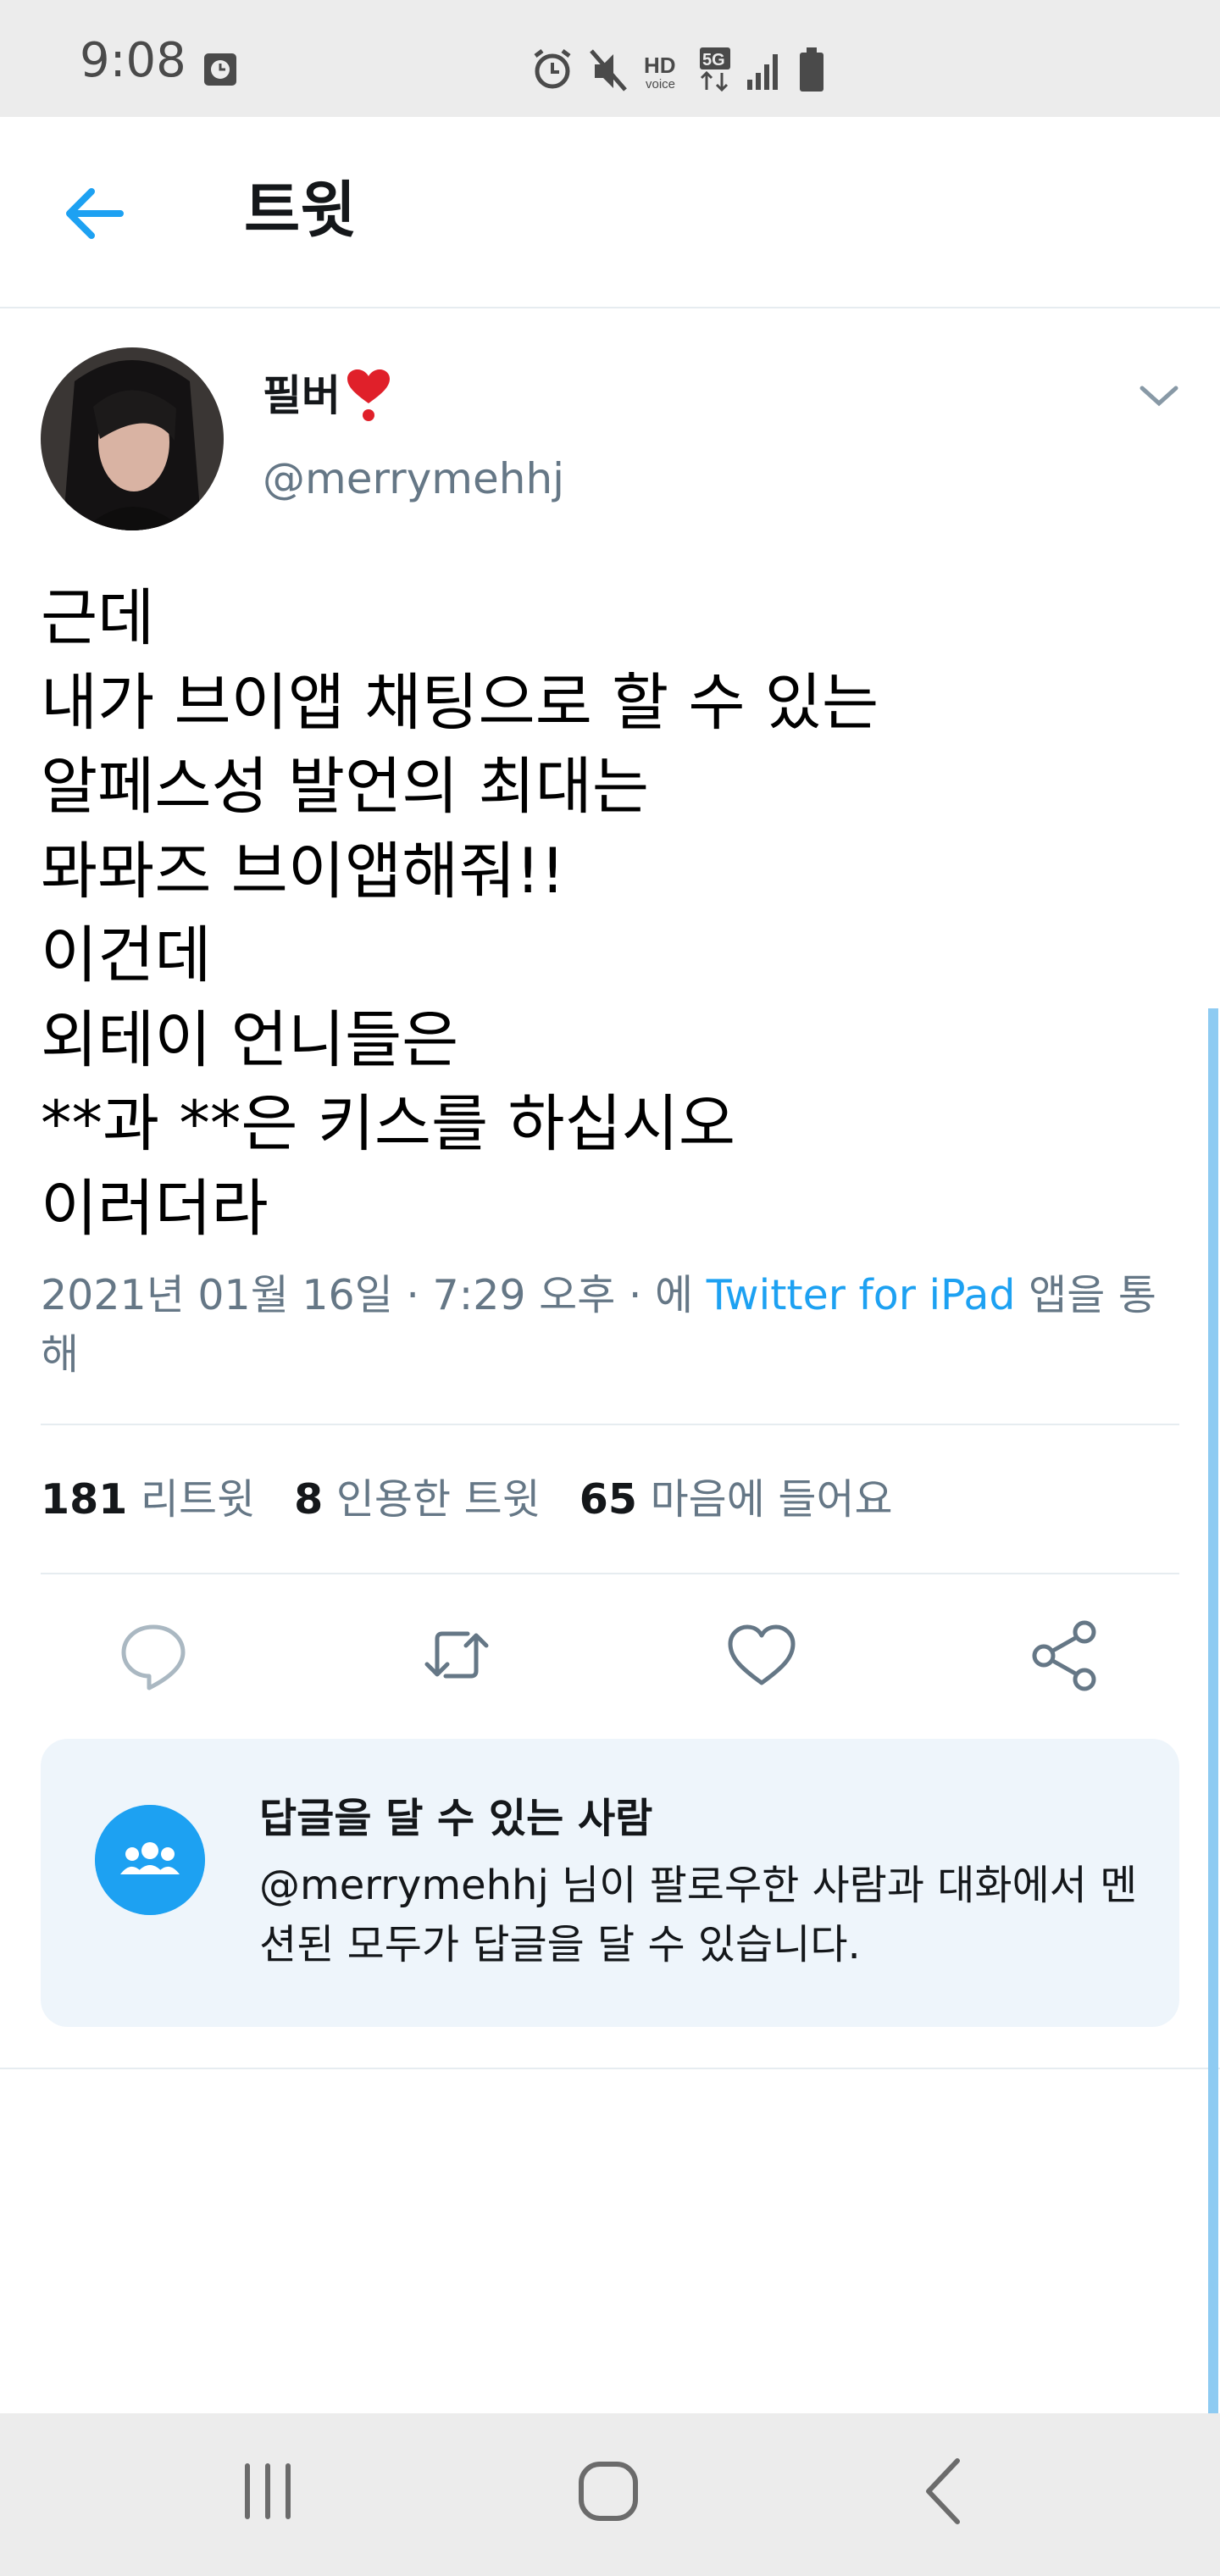 This screenshot has height=2576, width=1220. I want to click on tweet-line: 근데, so click(98, 618).